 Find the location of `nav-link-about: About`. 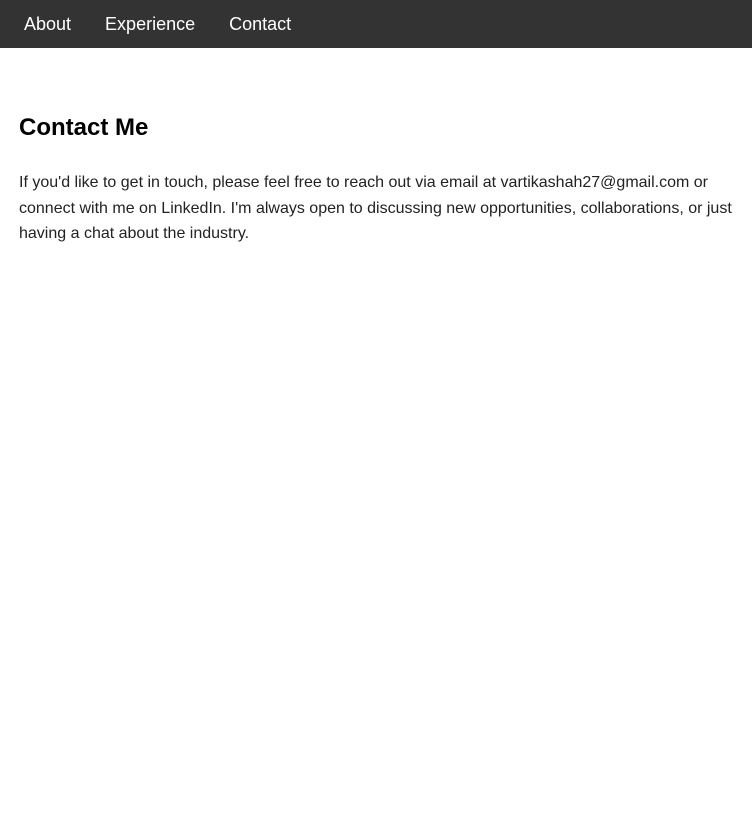

nav-link-about: About is located at coordinates (47, 24).